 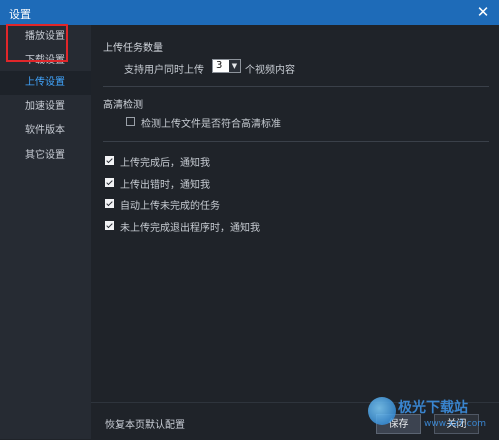 I want to click on sidebar-item-upload: 上传设置, so click(x=45, y=83).